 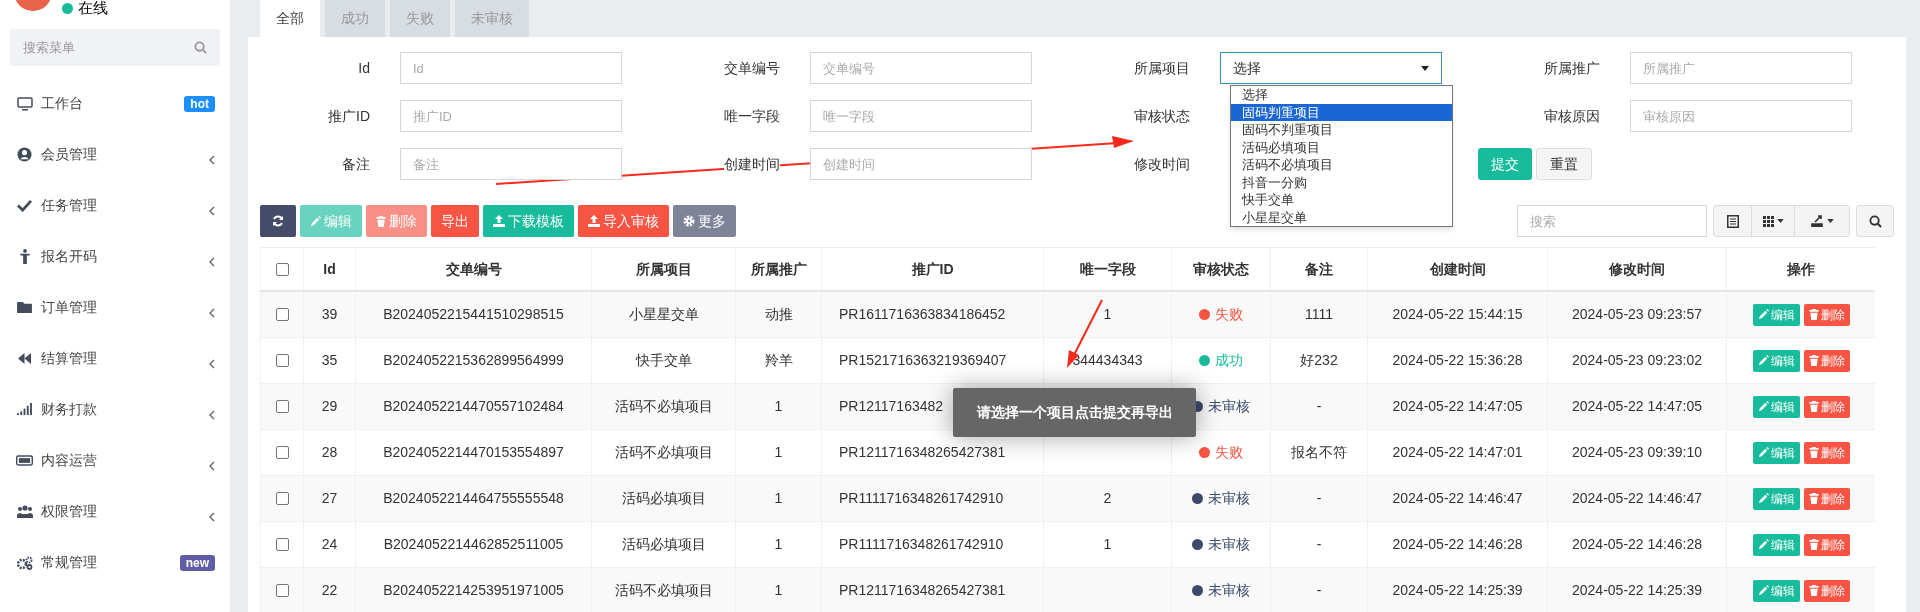 What do you see at coordinates (329, 406) in the screenshot?
I see `table-cell-text: 29` at bounding box center [329, 406].